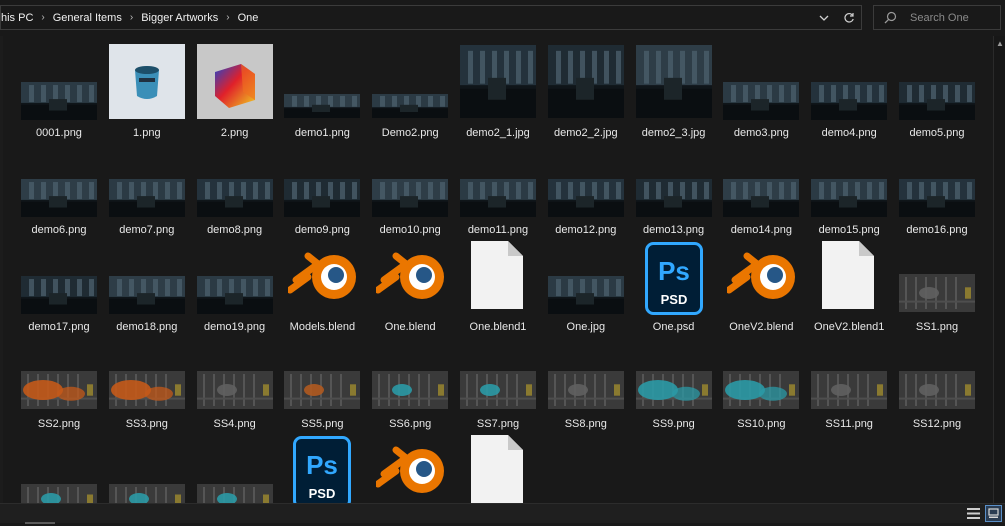  What do you see at coordinates (59, 189) in the screenshot?
I see `file-item: demo6.png` at bounding box center [59, 189].